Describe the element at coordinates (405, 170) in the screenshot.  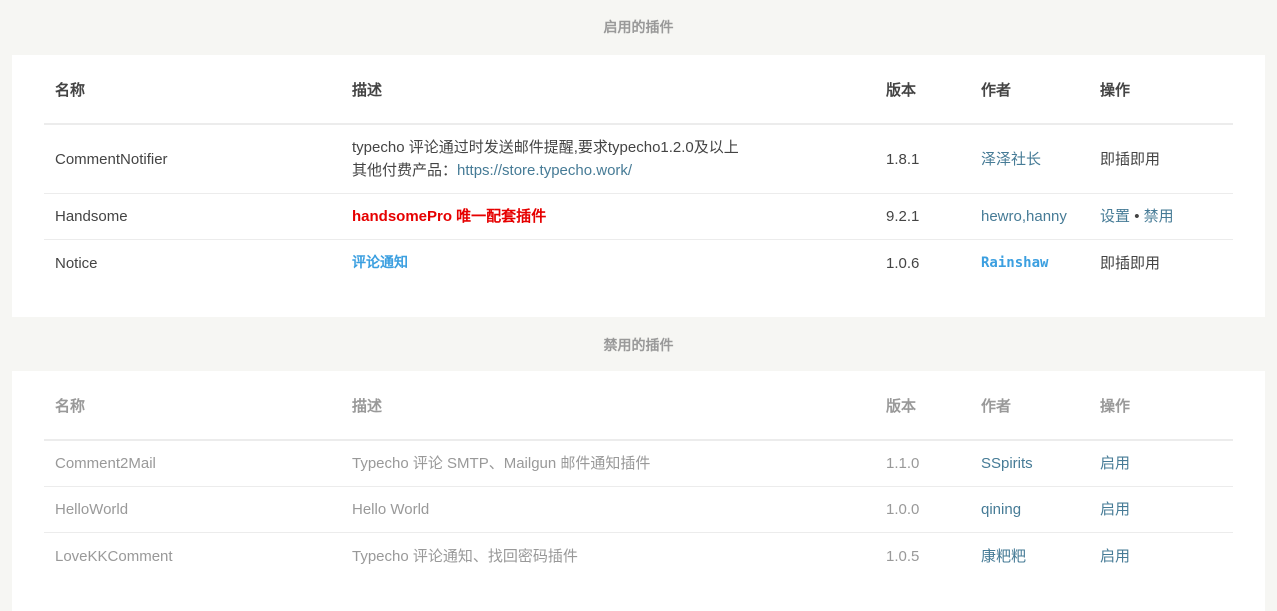
I see `description-prefix: 其他付费产品：` at that location.